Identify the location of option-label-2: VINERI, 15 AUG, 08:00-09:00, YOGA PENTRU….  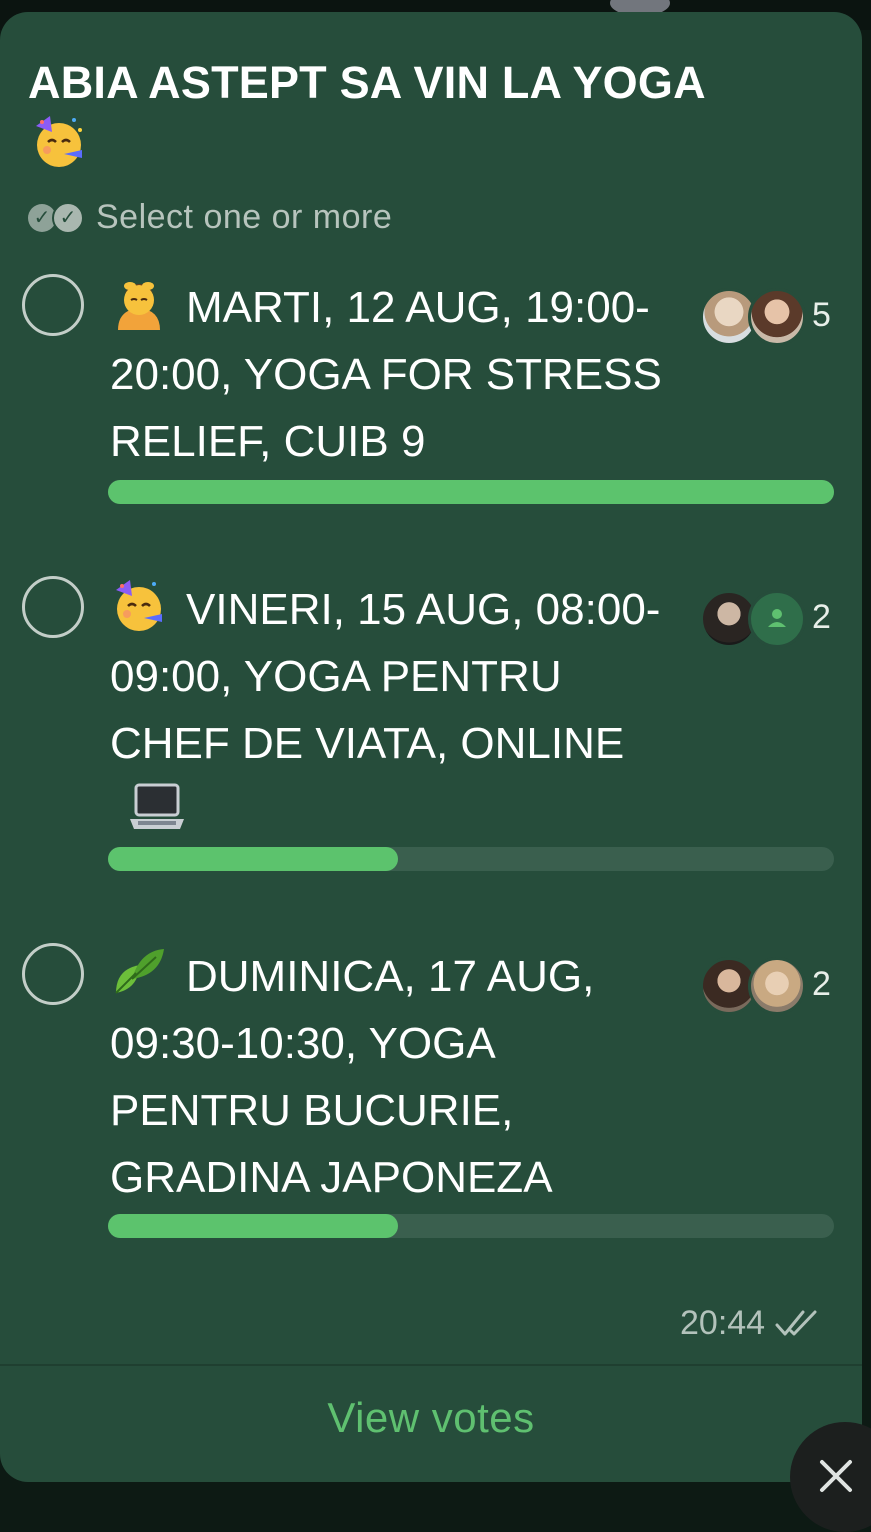
(385, 676).